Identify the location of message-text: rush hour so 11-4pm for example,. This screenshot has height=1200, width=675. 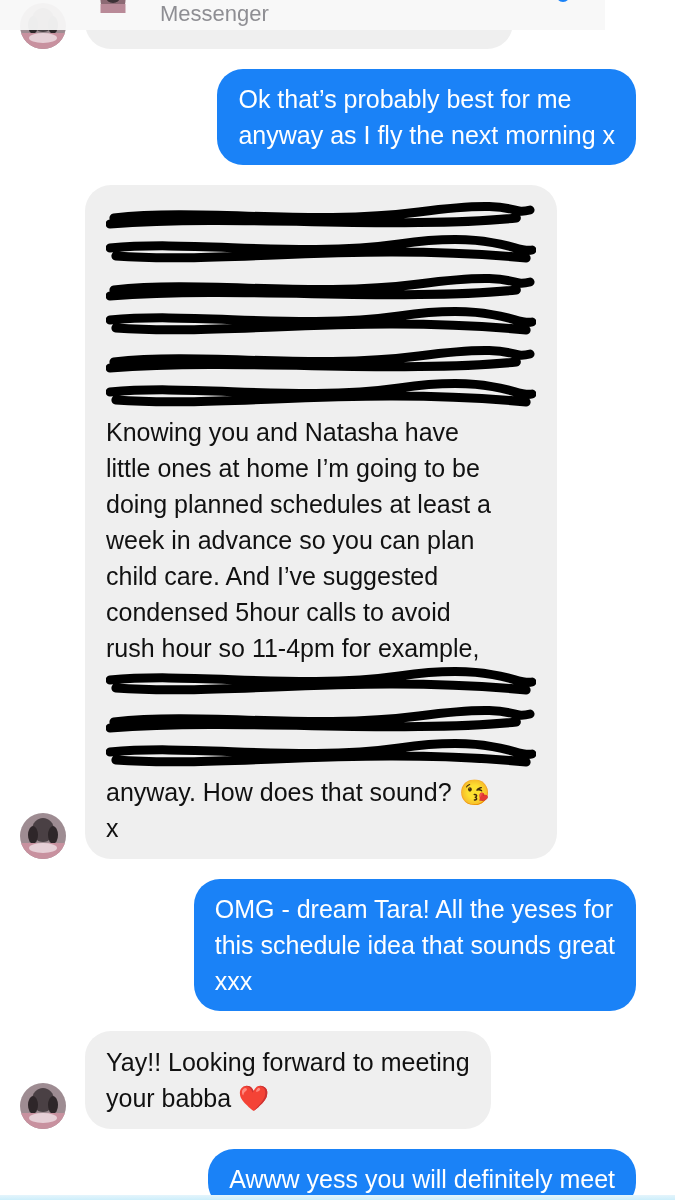
(293, 648).